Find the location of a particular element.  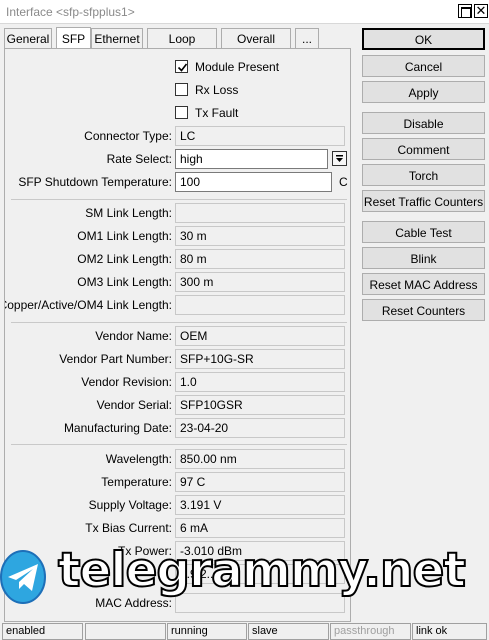

check-icon is located at coordinates (182, 67).